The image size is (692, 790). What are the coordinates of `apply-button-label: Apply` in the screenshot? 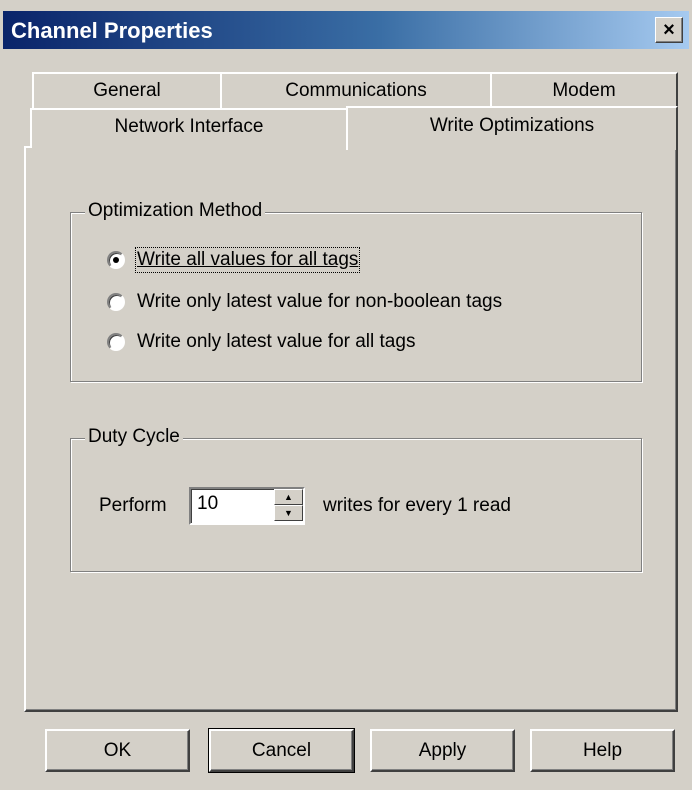 It's located at (442, 750).